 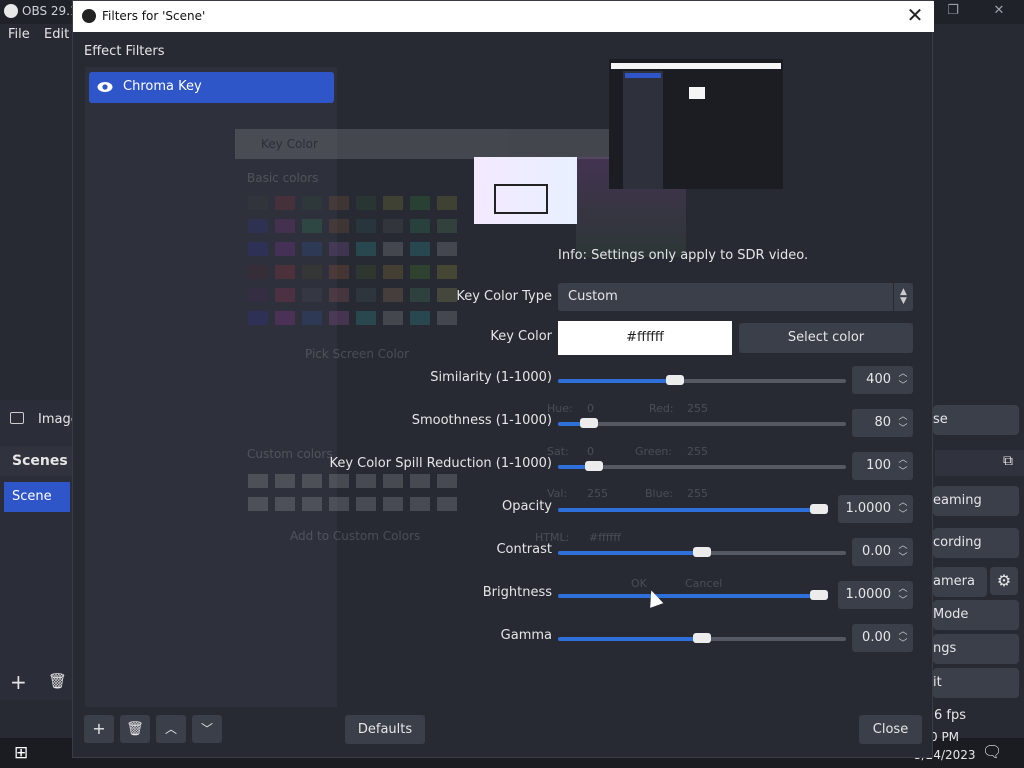 I want to click on eye-icon, so click(x=105, y=87).